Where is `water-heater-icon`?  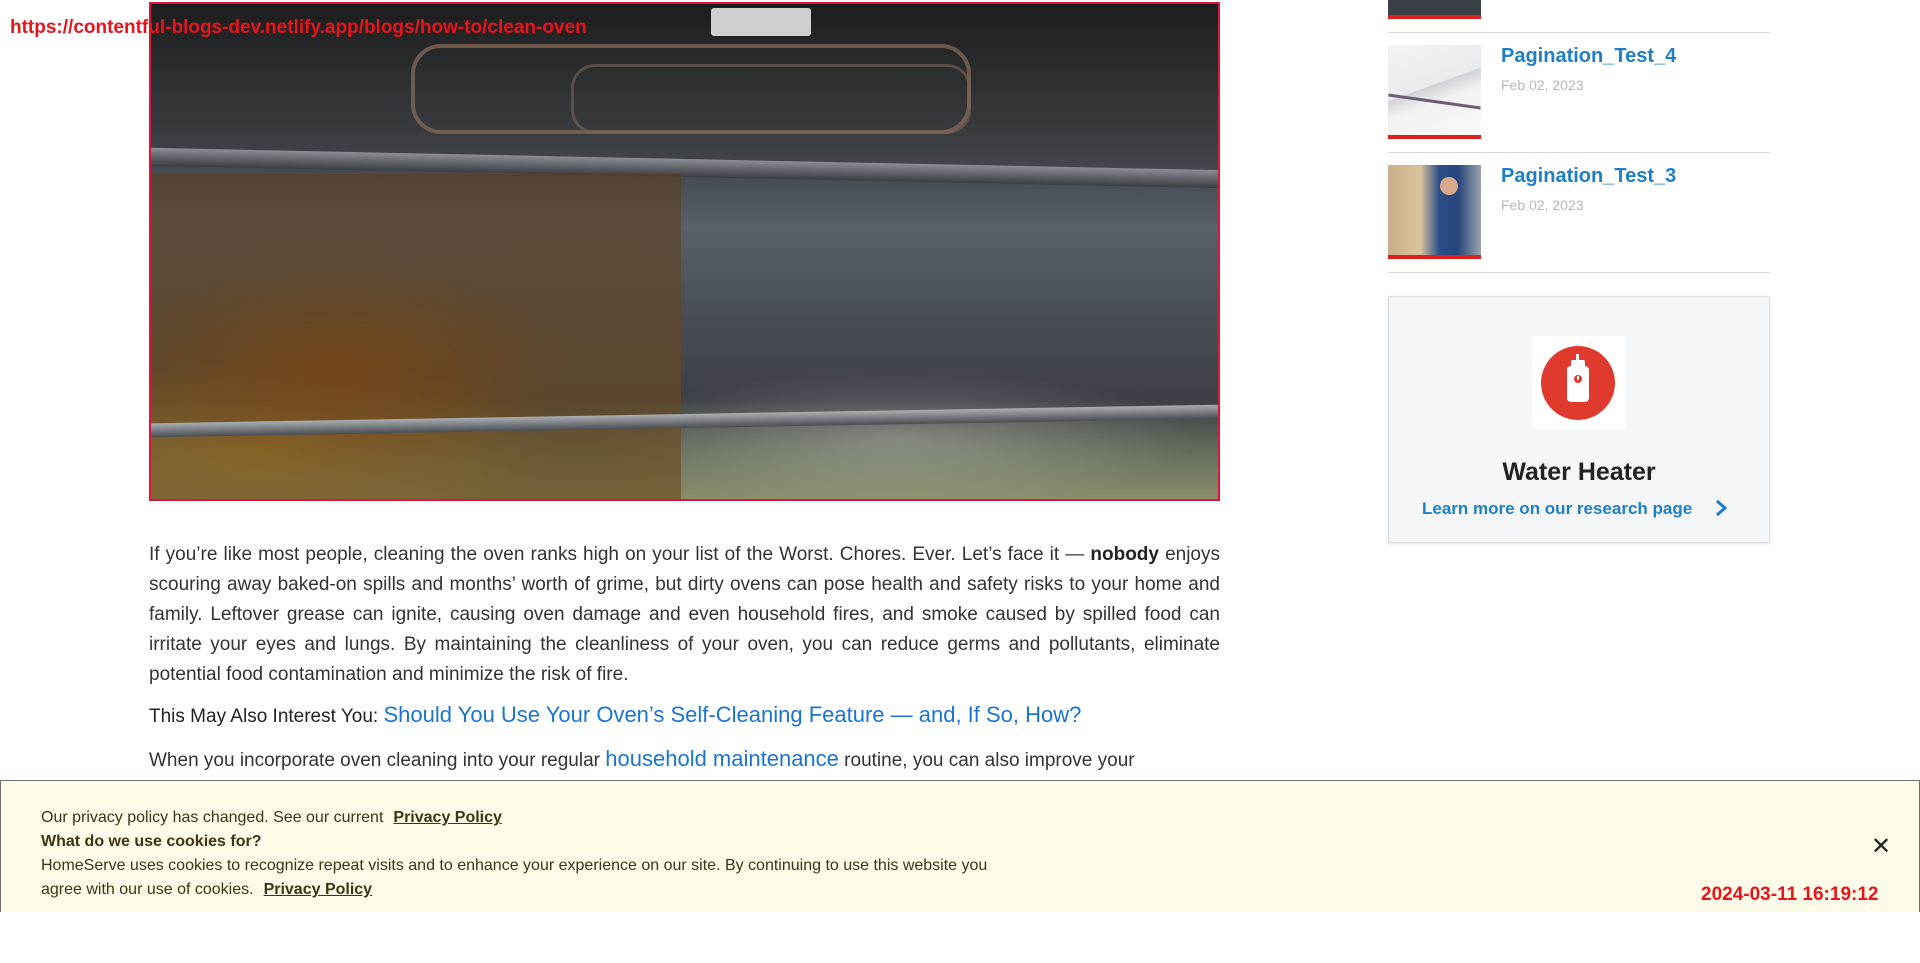 water-heater-icon is located at coordinates (1578, 383).